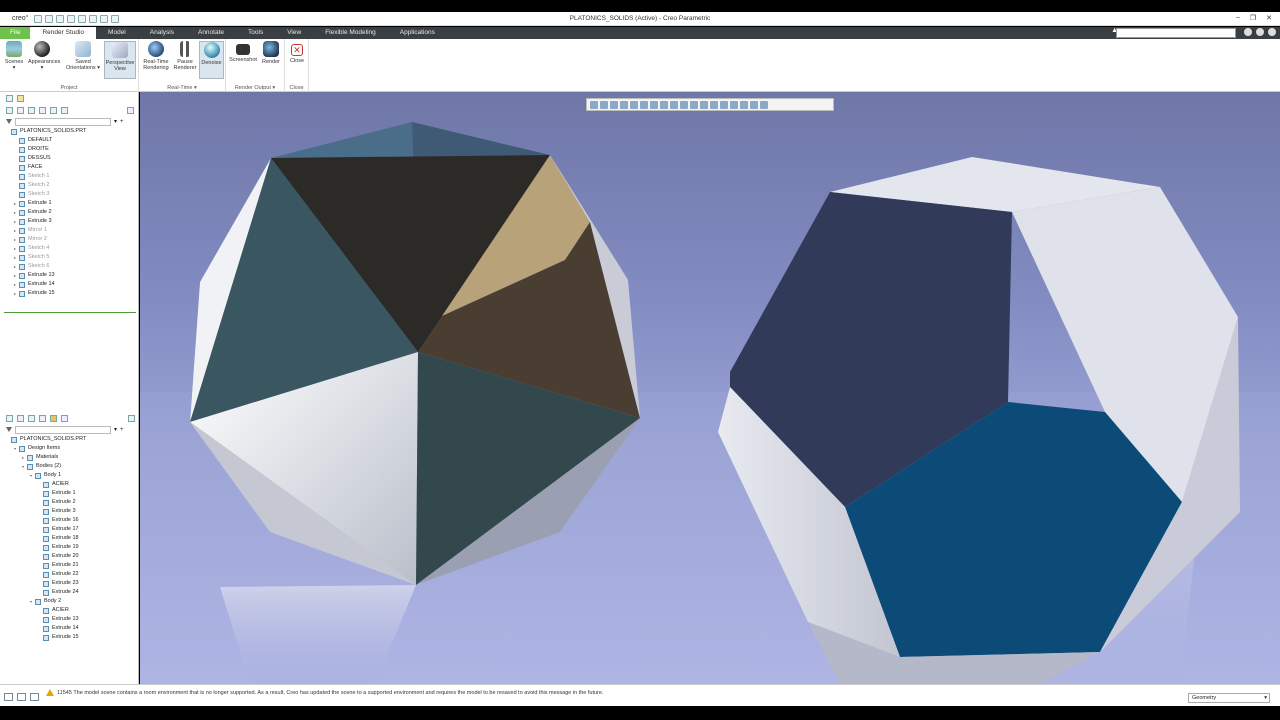 Image resolution: width=1280 pixels, height=720 pixels. I want to click on help-icon, so click(1260, 32).